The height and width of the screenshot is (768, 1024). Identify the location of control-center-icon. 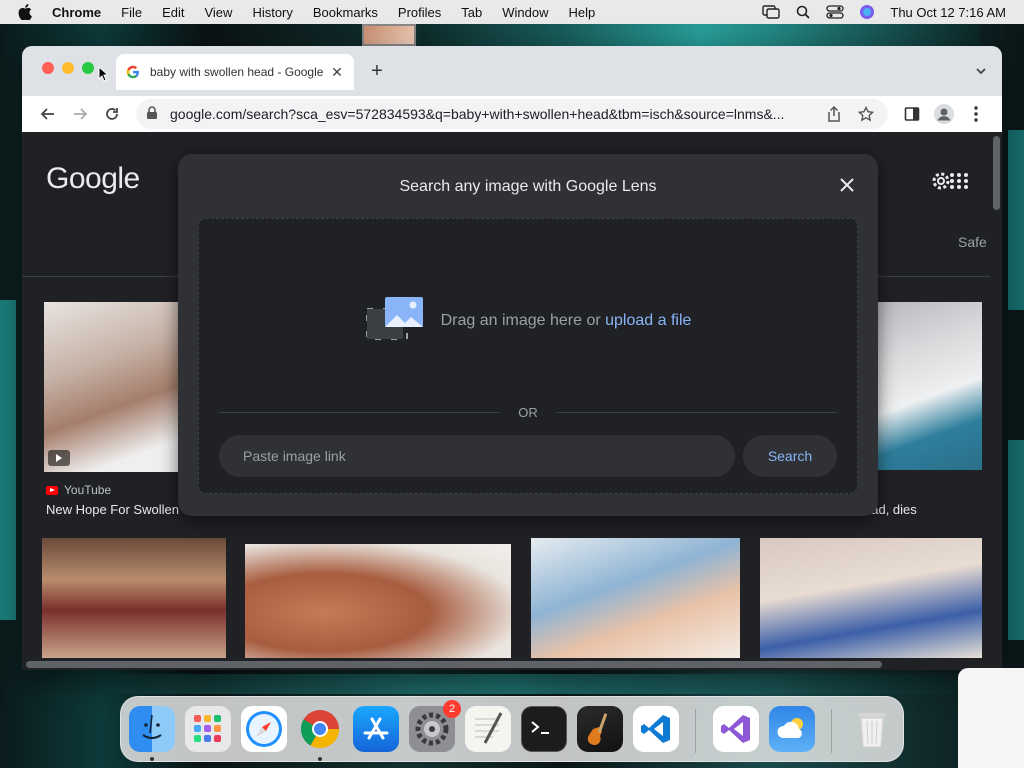
(835, 12).